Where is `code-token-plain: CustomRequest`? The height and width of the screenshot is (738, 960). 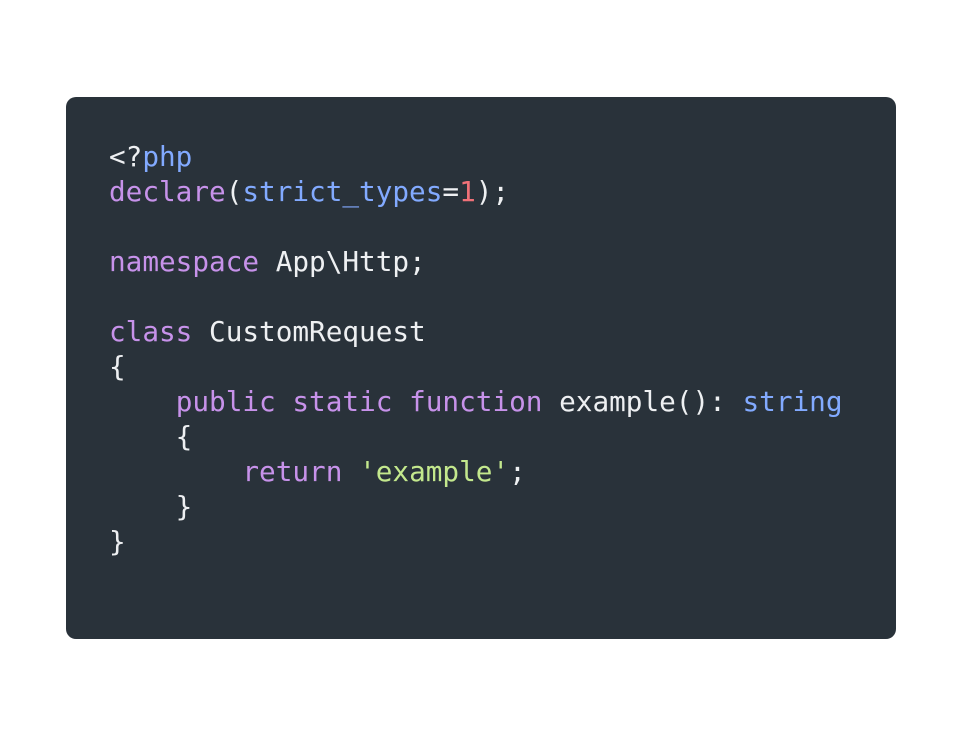
code-token-plain: CustomRequest is located at coordinates (309, 331).